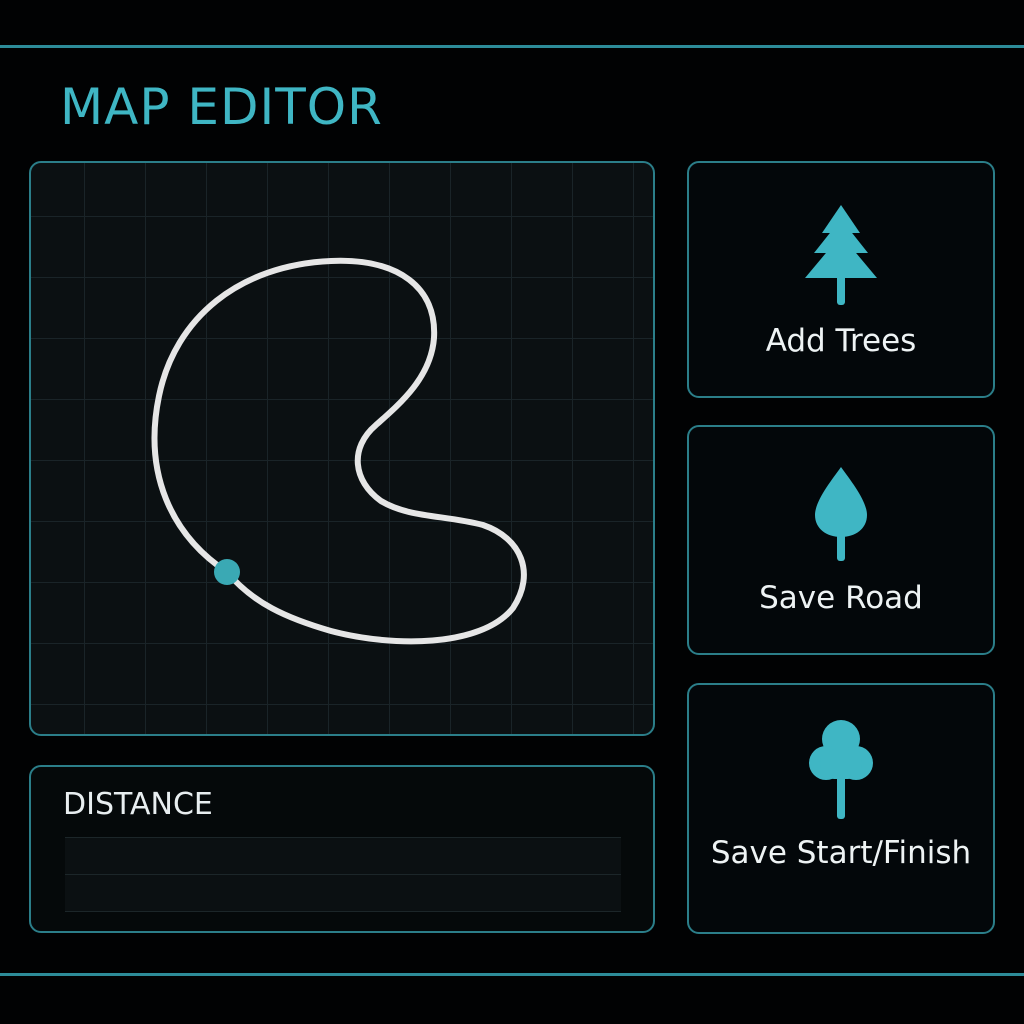  What do you see at coordinates (227, 572) in the screenshot?
I see `start-finish-dot` at bounding box center [227, 572].